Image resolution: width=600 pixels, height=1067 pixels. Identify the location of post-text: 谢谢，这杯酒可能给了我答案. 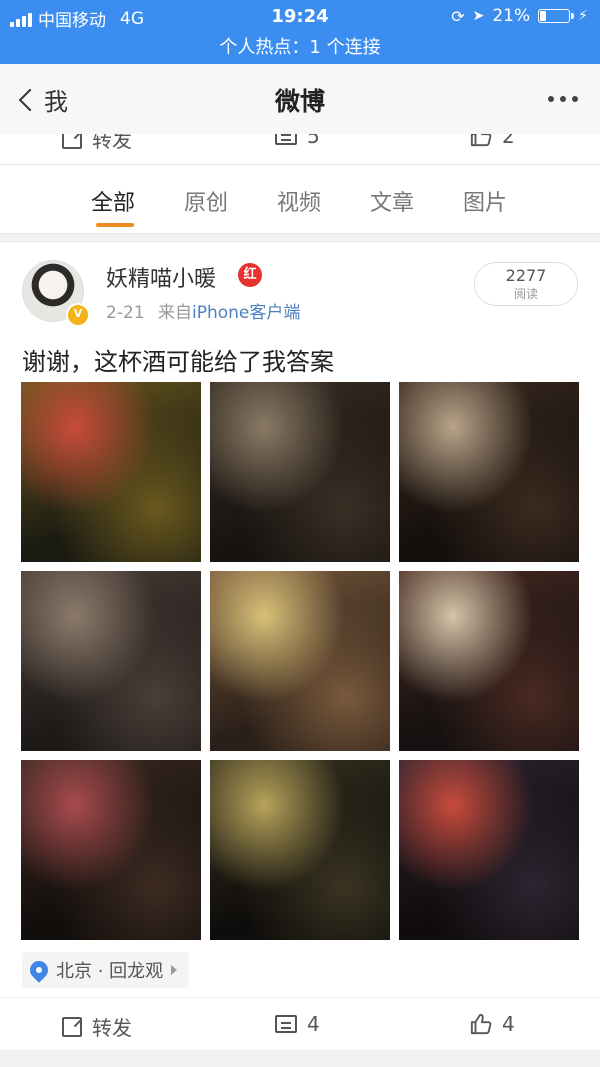
(178, 362).